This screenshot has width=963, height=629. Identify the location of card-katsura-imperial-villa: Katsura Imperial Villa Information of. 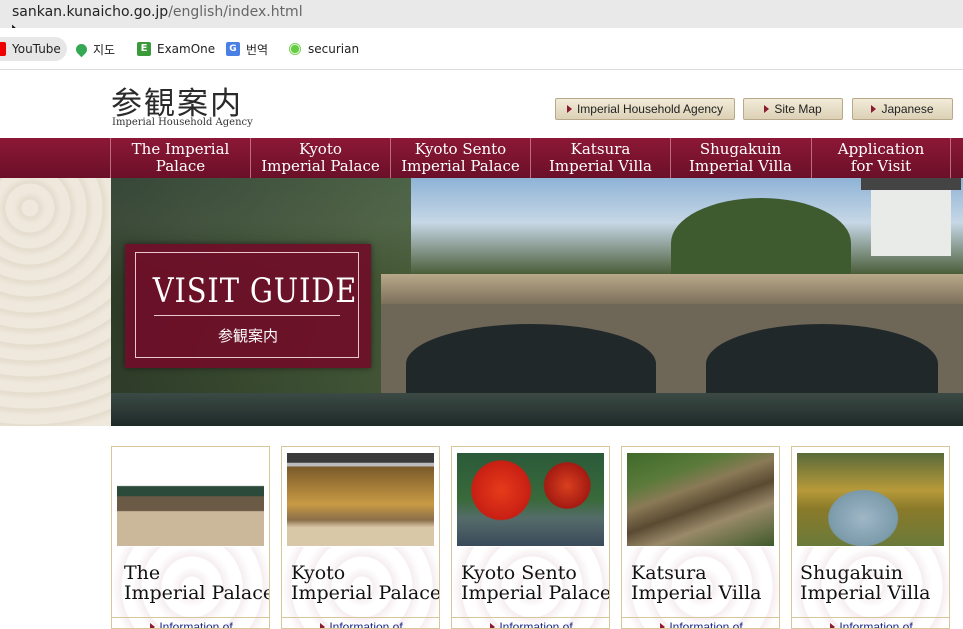
(700, 537).